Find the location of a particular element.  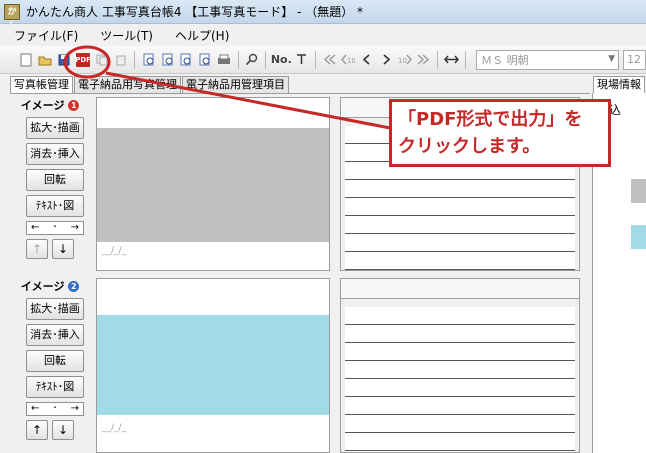

pdf-export-button: PDF is located at coordinates (83, 60).